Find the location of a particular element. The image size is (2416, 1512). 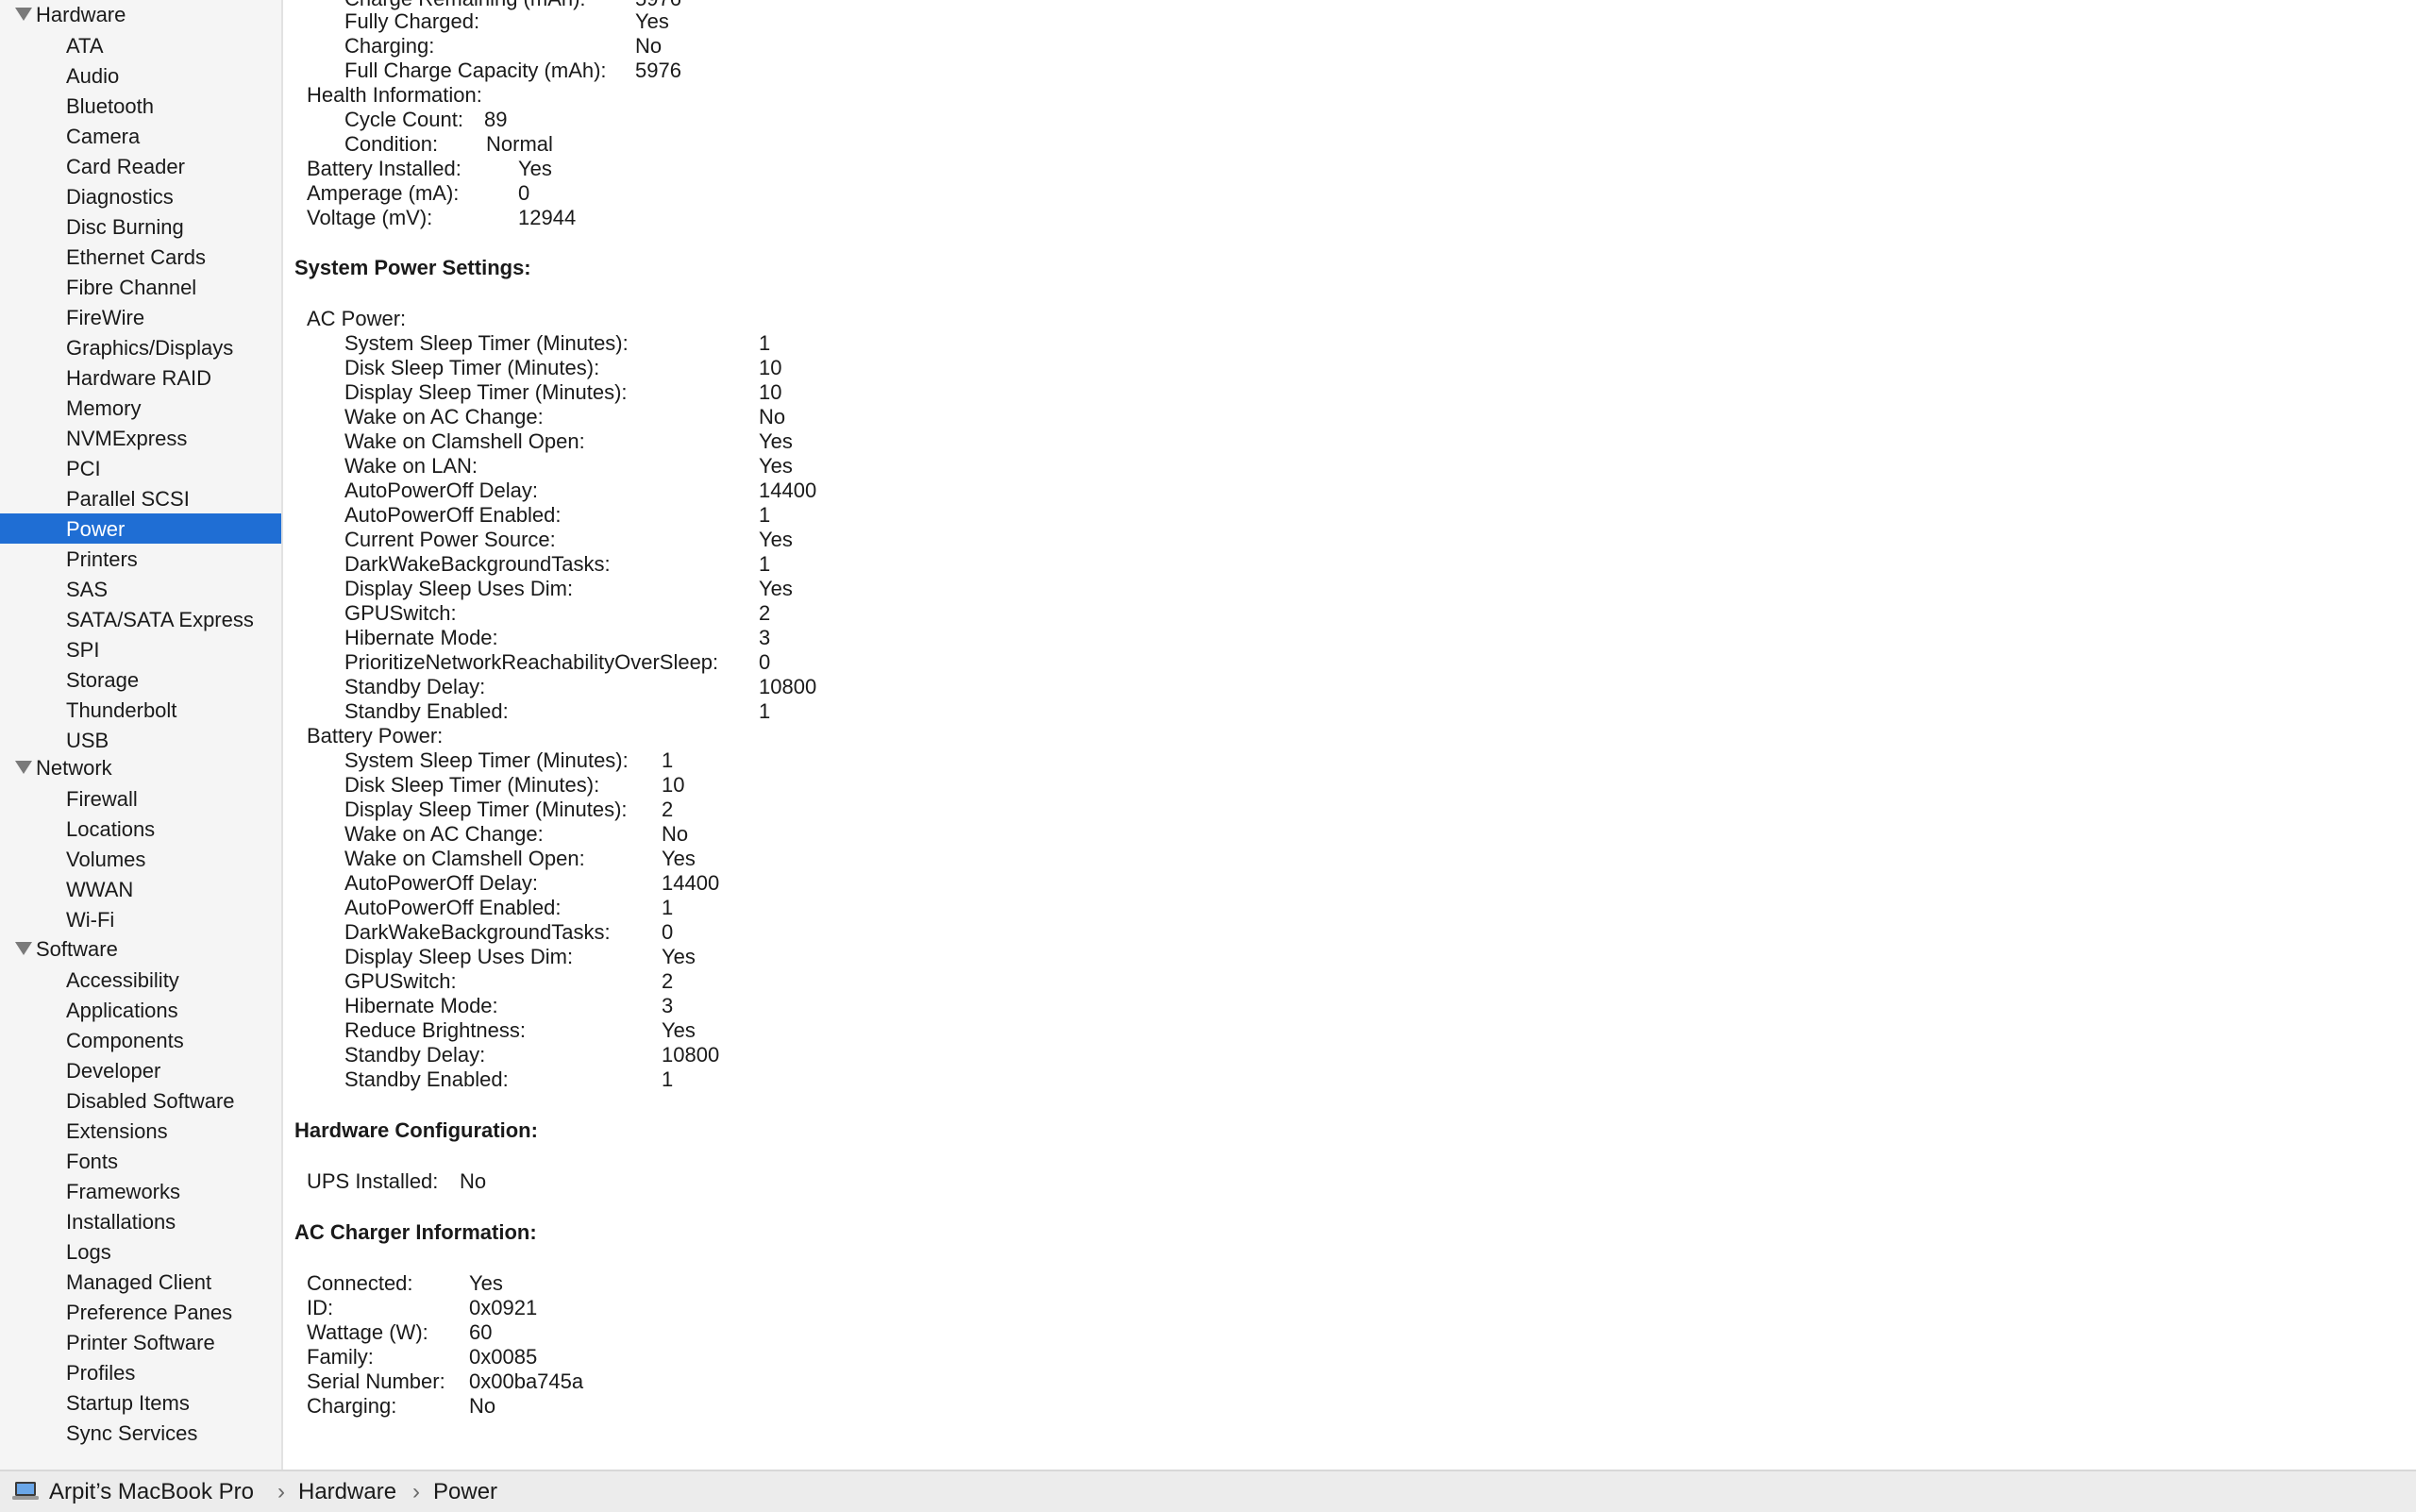

ac-power-row-value: 2 is located at coordinates (765, 613).